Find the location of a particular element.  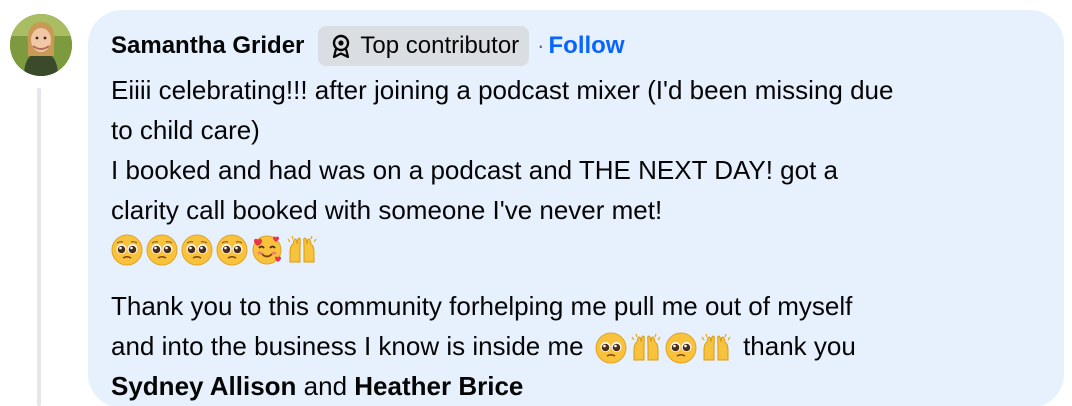

avatar-photo is located at coordinates (41, 45).